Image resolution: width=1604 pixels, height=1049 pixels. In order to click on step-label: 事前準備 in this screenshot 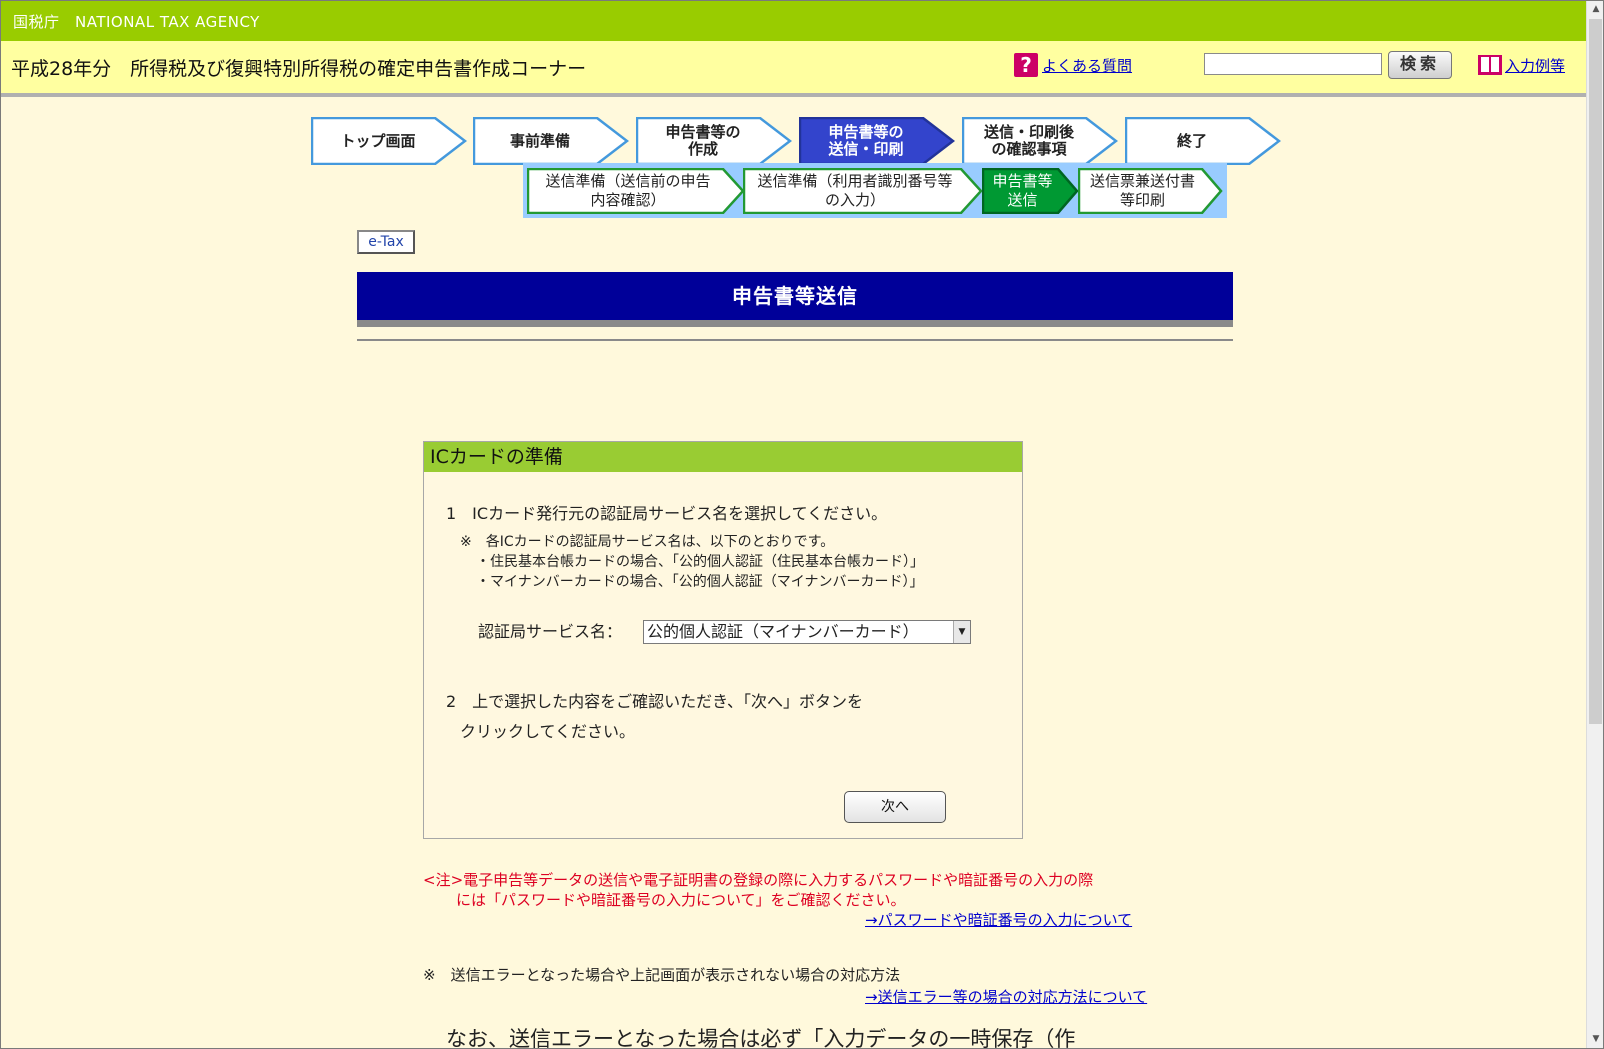, I will do `click(539, 140)`.